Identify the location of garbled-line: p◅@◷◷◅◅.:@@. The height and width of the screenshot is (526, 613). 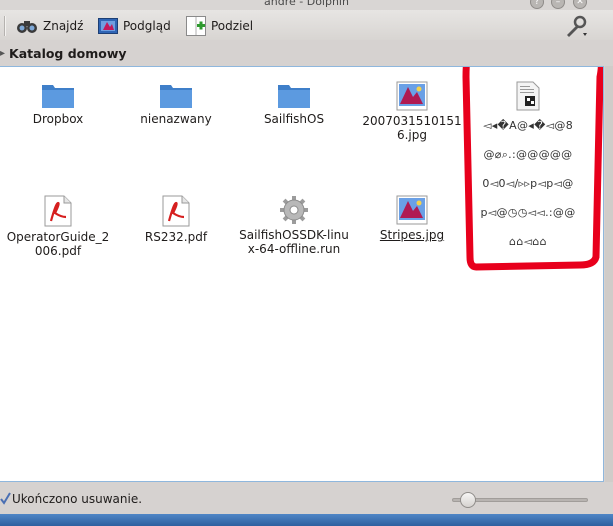
(528, 212).